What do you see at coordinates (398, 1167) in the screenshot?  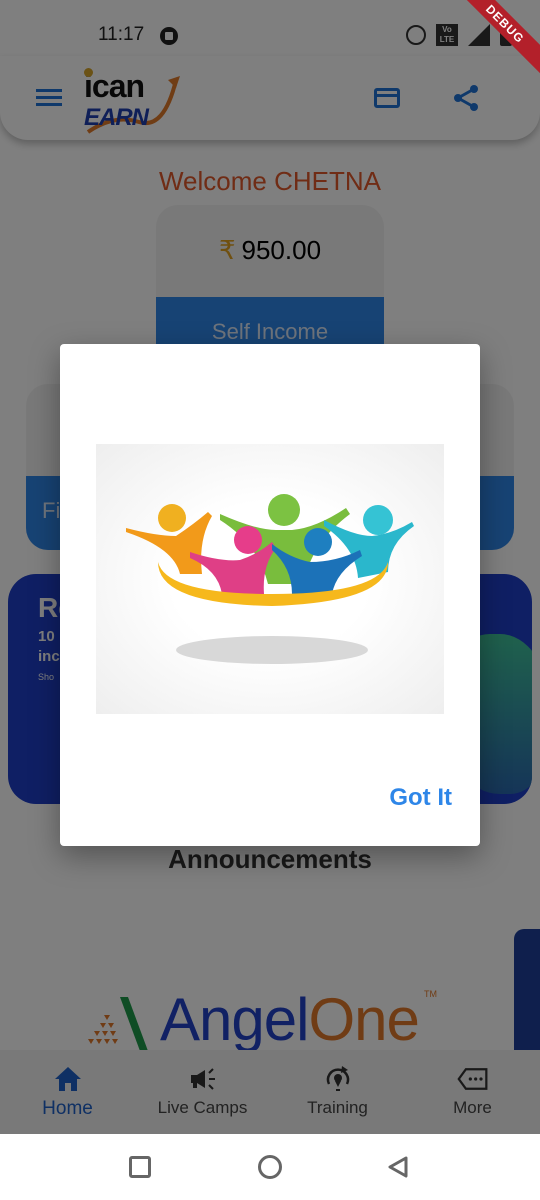 I see `back-icon` at bounding box center [398, 1167].